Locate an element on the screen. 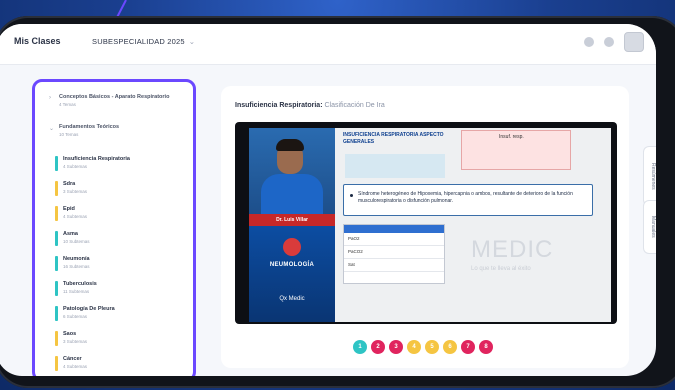  breadcrumb-subtopic: Clasificación De Ira is located at coordinates (354, 105).